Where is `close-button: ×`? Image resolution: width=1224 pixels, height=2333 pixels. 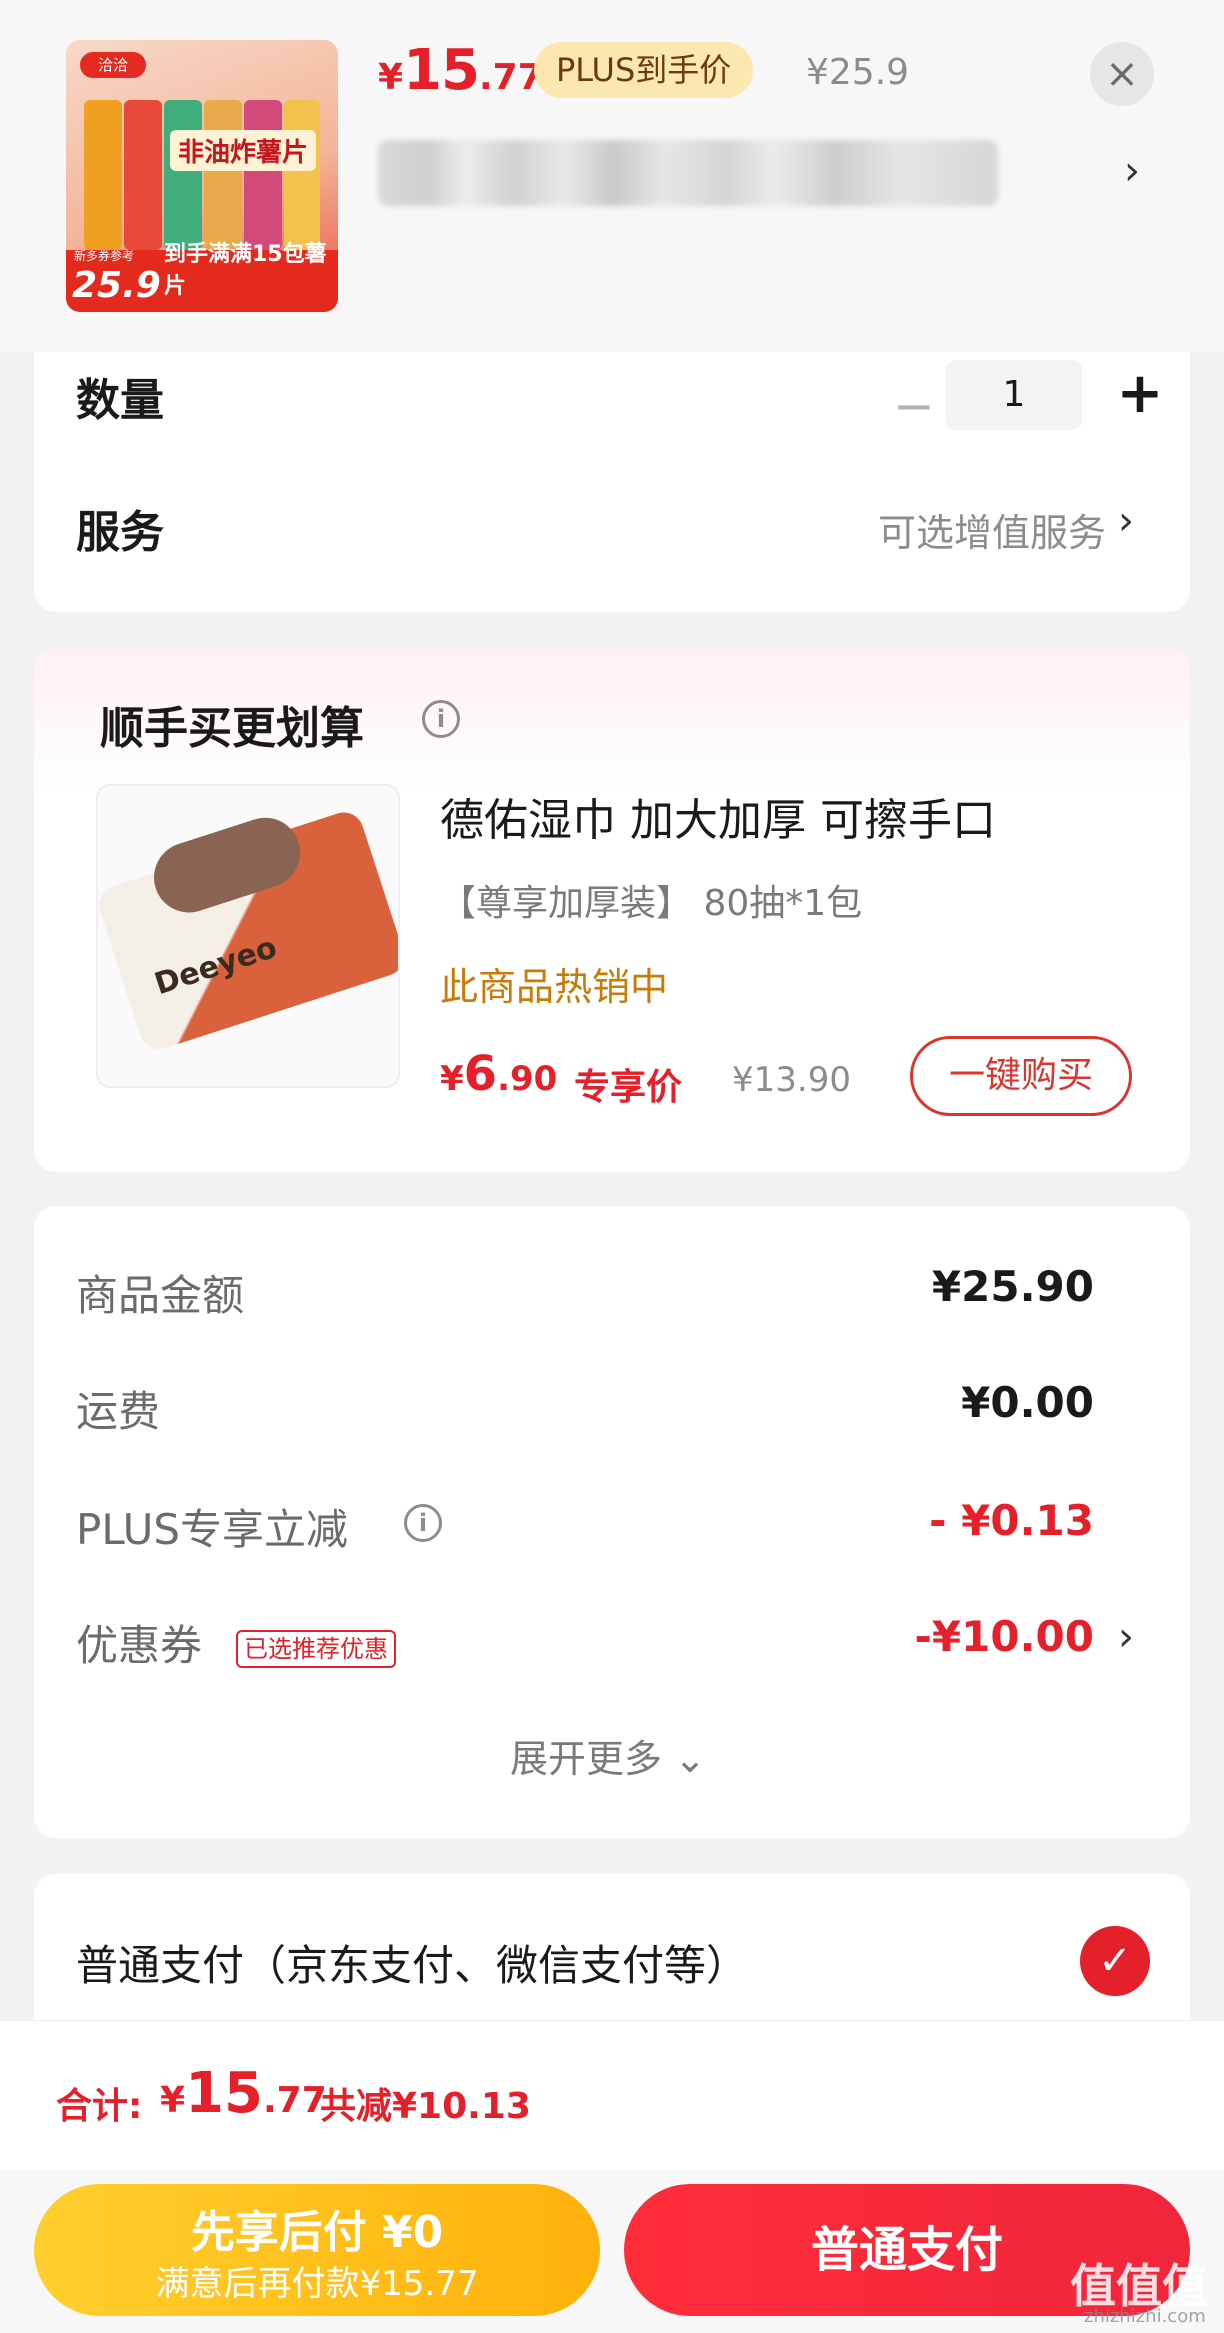
close-button: × is located at coordinates (1122, 74).